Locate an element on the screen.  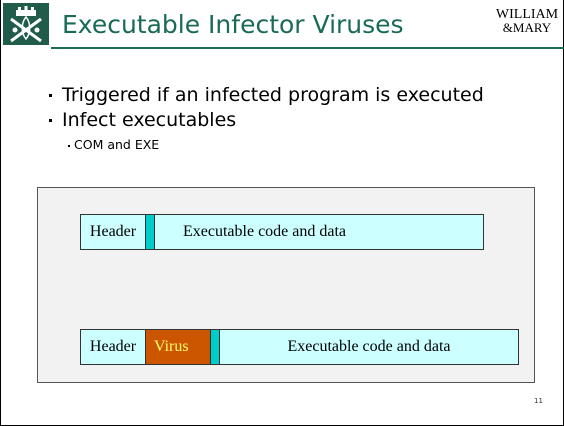
original-body-segment: Executable code and data is located at coordinates (319, 232).